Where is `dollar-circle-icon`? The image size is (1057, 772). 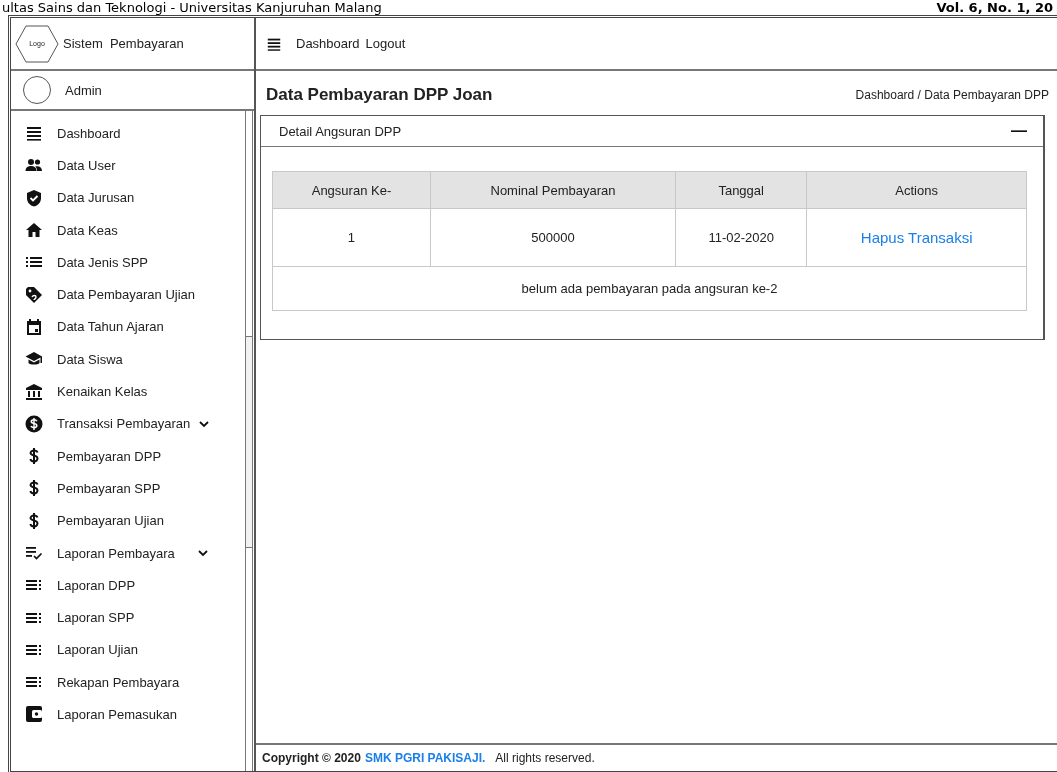
dollar-circle-icon is located at coordinates (34, 423).